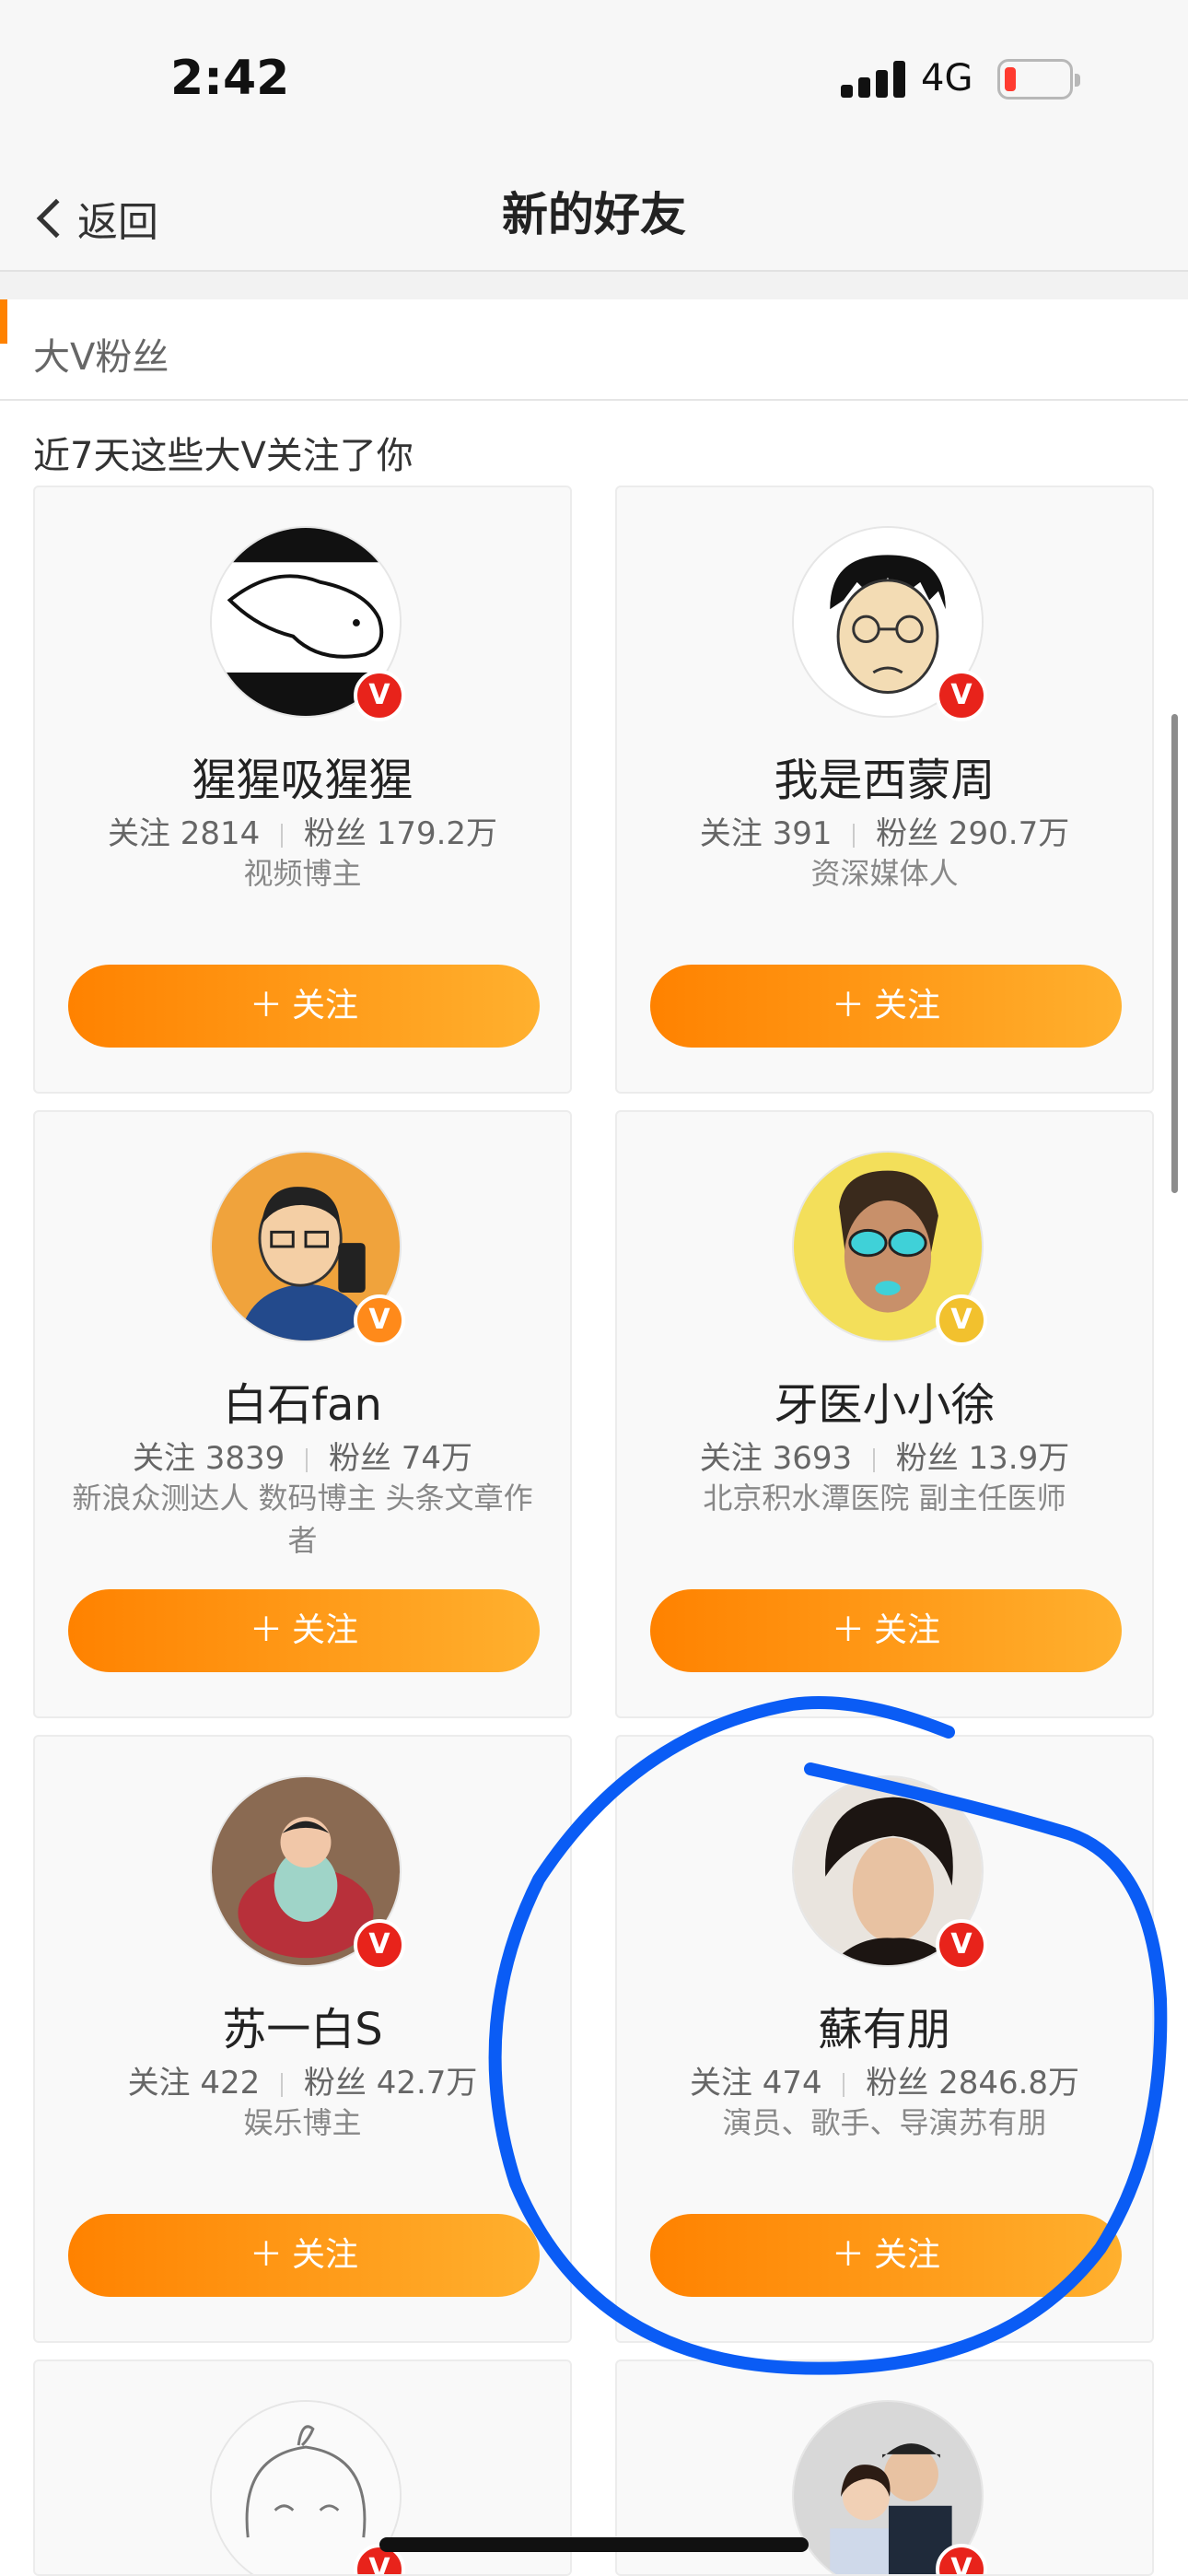 The width and height of the screenshot is (1188, 2576). What do you see at coordinates (302, 830) in the screenshot?
I see `user-stats: 关注 2814 粉丝 179.2万` at bounding box center [302, 830].